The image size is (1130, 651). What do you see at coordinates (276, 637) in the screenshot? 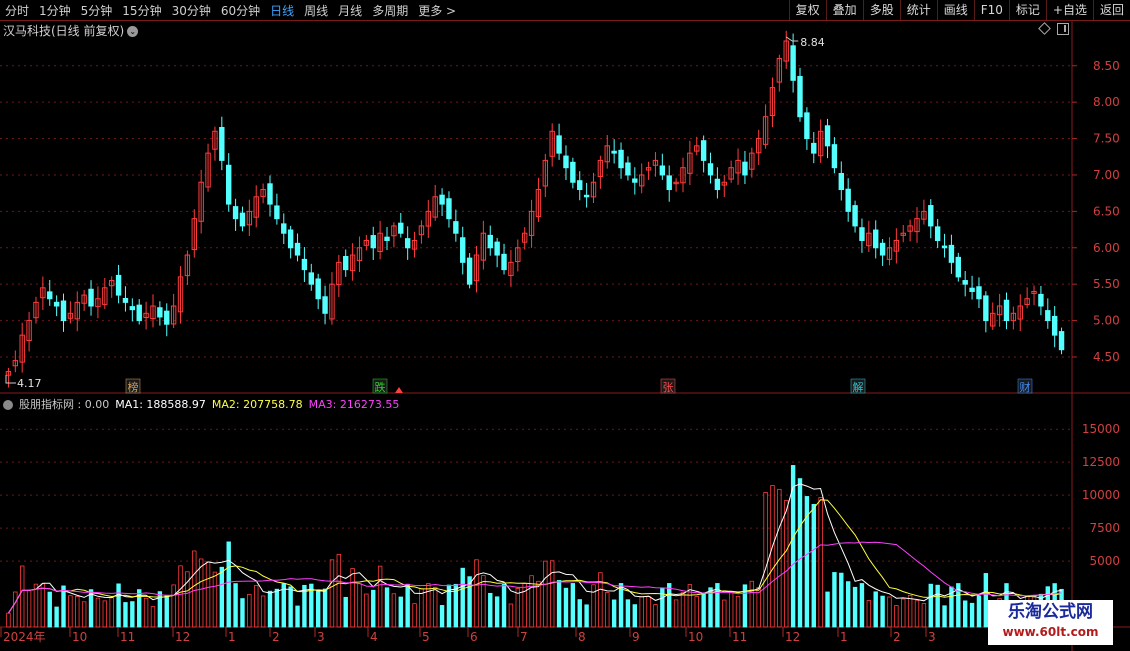
I see `date-label-5: 2` at bounding box center [276, 637].